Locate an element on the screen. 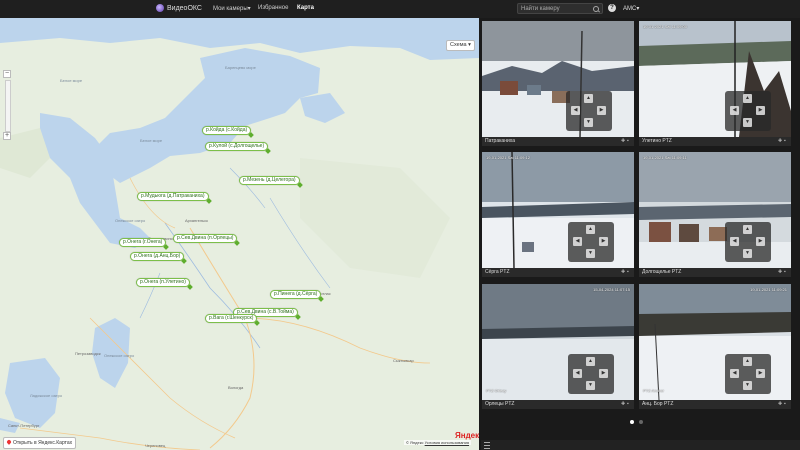 The image size is (800, 450). camera-snapshot: 19-01-2021 Sat 11:09:11 ▲ ◀ ▶ ▼ is located at coordinates (715, 210).